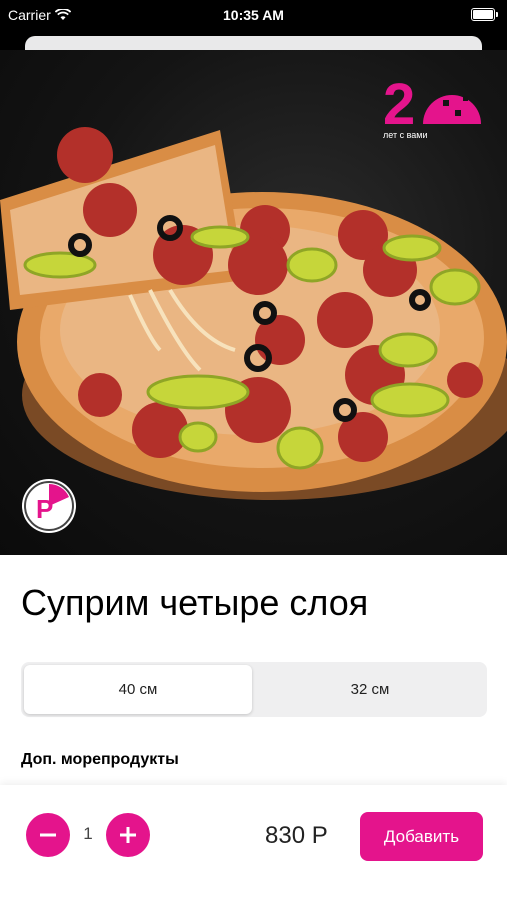 This screenshot has width=507, height=900. I want to click on pizza-brand-icon: P, so click(49, 506).